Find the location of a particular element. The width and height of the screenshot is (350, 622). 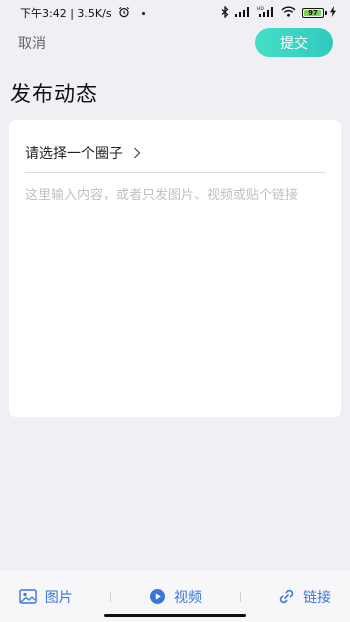

bluetooth-icon is located at coordinates (225, 13).